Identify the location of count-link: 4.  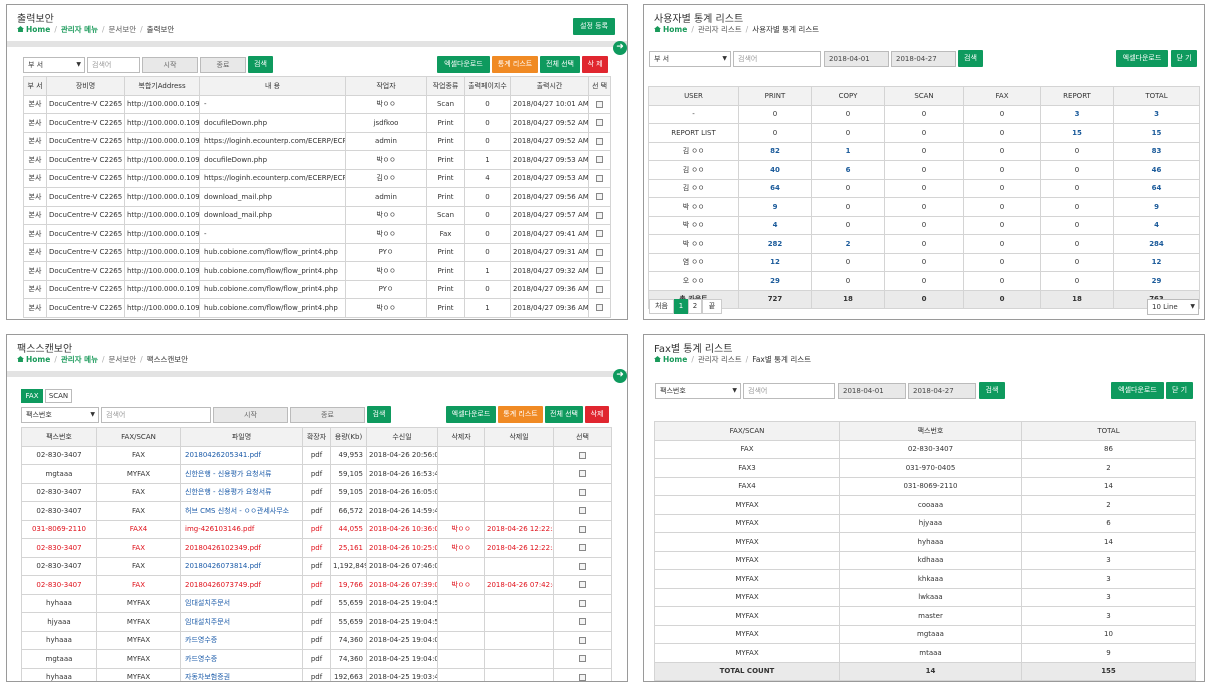
(1156, 225).